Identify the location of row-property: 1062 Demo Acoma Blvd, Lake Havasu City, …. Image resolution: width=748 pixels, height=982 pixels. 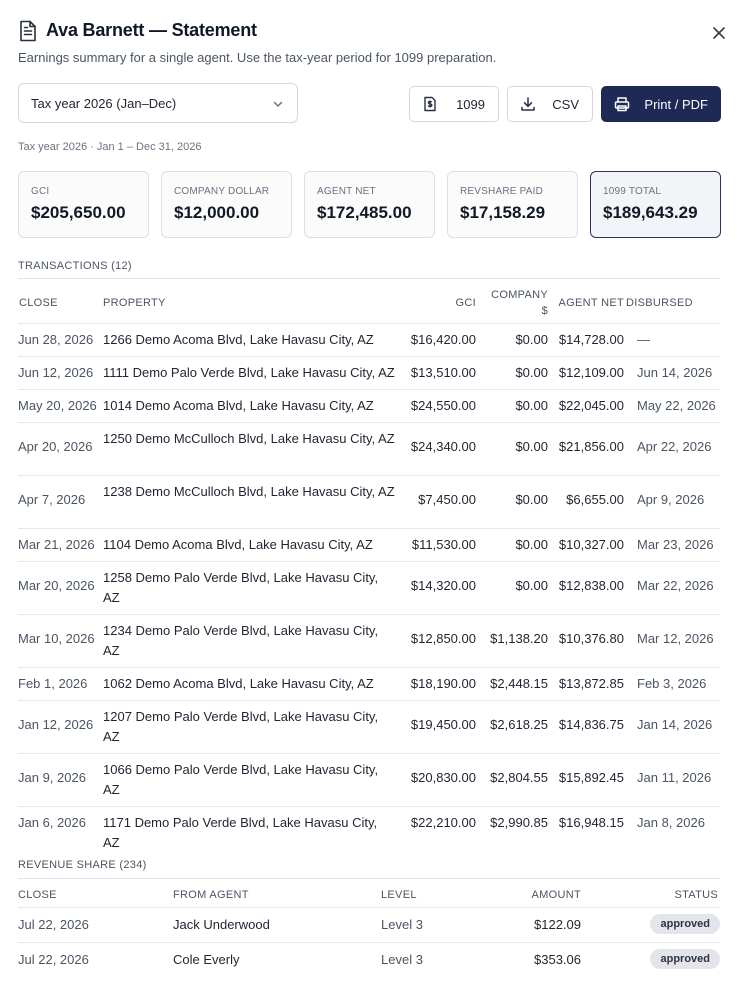
(238, 683).